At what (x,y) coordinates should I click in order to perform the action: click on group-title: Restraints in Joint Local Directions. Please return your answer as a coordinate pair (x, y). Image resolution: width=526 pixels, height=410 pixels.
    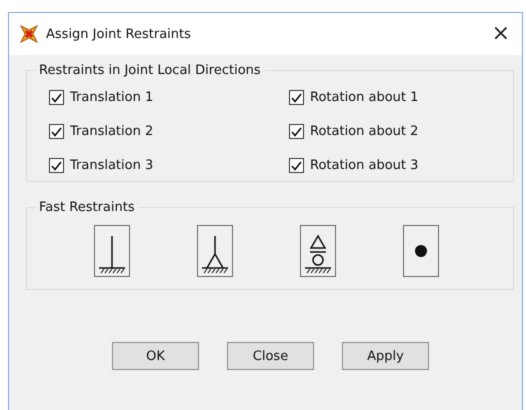
    Looking at the image, I should click on (150, 70).